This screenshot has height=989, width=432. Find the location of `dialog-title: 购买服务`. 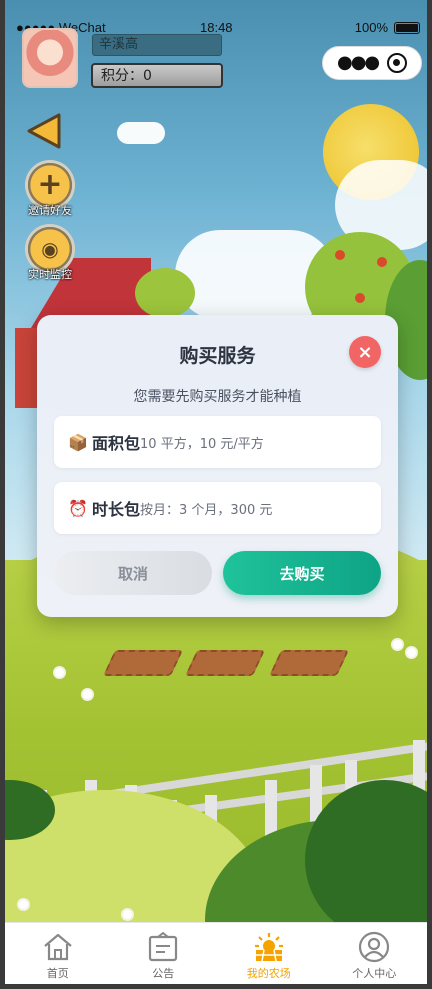

dialog-title: 购买服务 is located at coordinates (217, 356).